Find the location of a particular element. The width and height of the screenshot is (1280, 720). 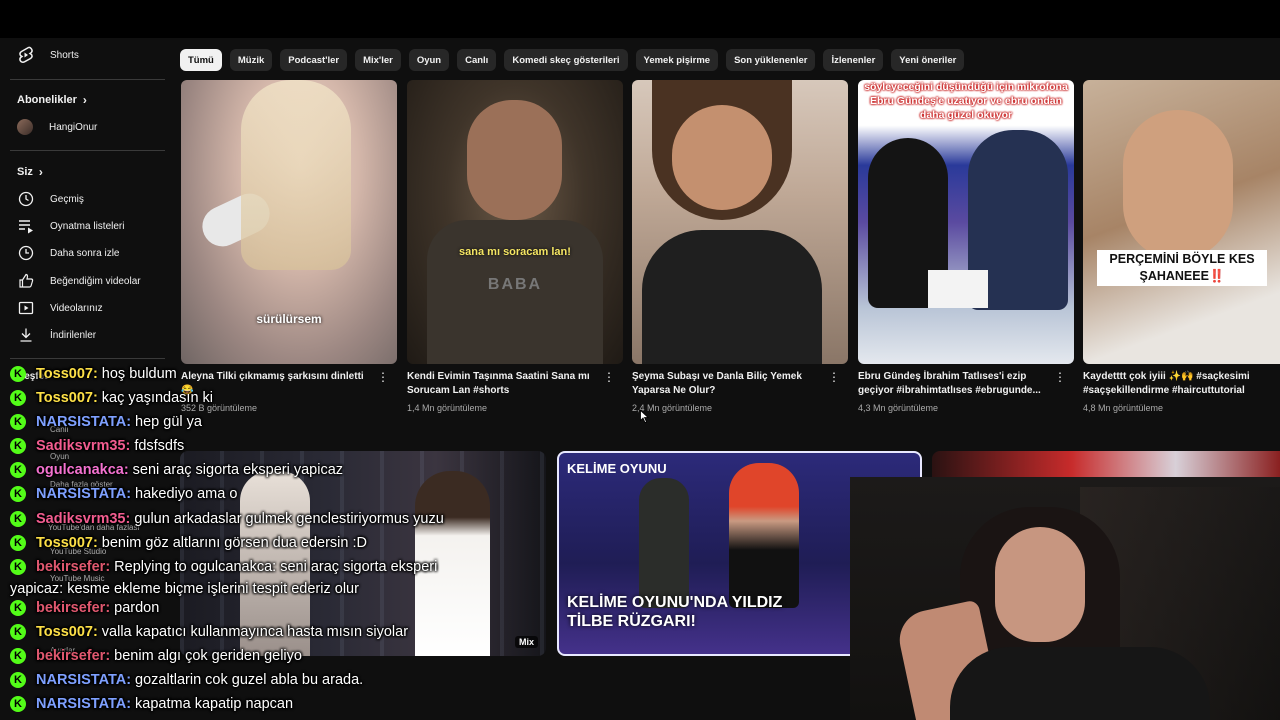

chat-text: kapatma kapatip napcan is located at coordinates (214, 704).